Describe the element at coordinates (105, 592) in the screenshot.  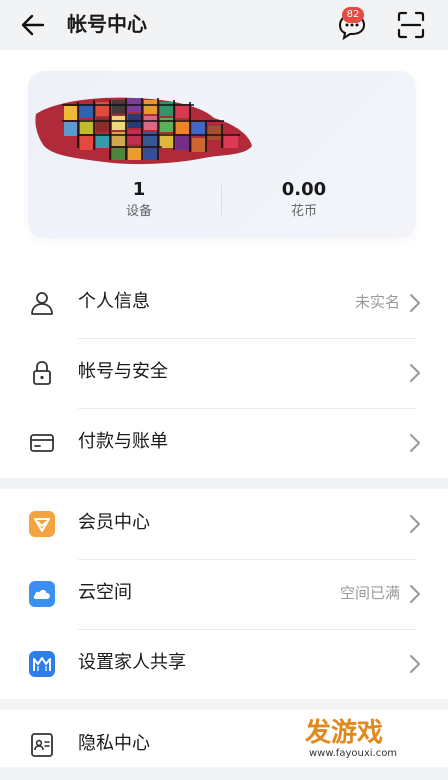
I see `cloud-label: 云空间` at that location.